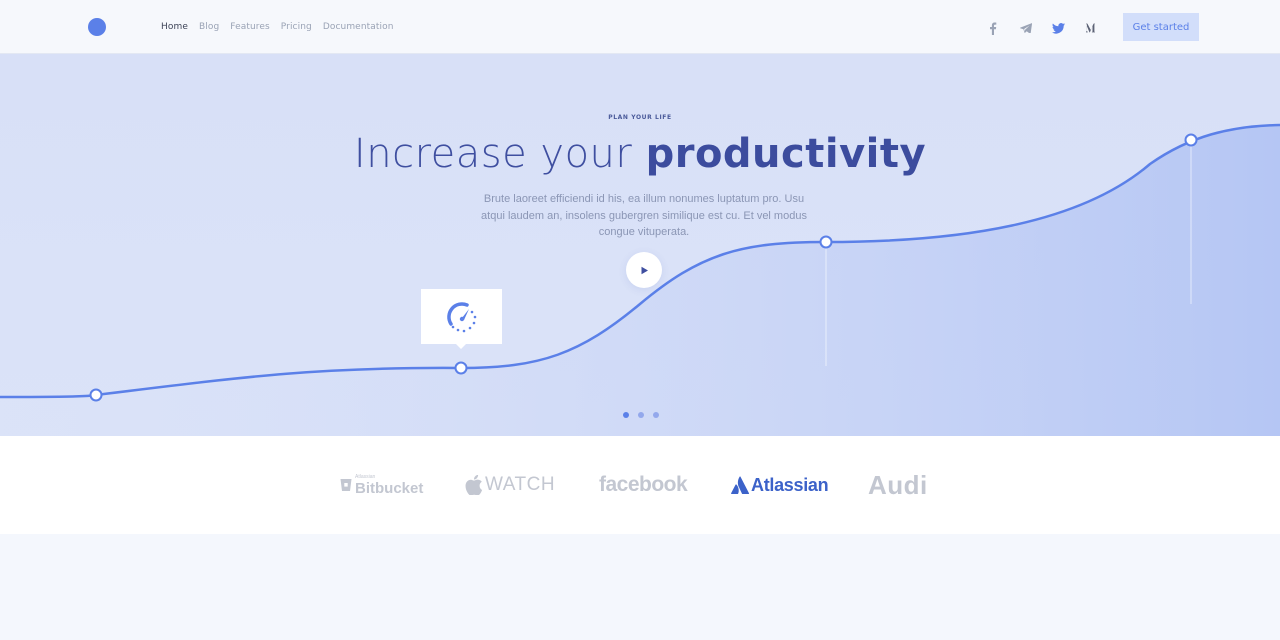  Describe the element at coordinates (1058, 28) in the screenshot. I see `twitter-icon` at that location.